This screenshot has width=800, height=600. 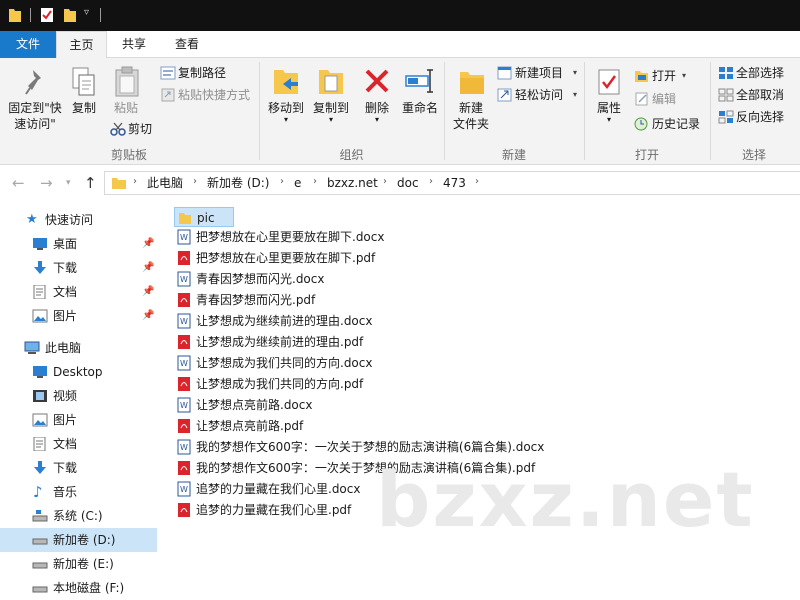 What do you see at coordinates (78, 564) in the screenshot?
I see `sidebar-item-drive-e: 新加卷 (E:)` at bounding box center [78, 564].